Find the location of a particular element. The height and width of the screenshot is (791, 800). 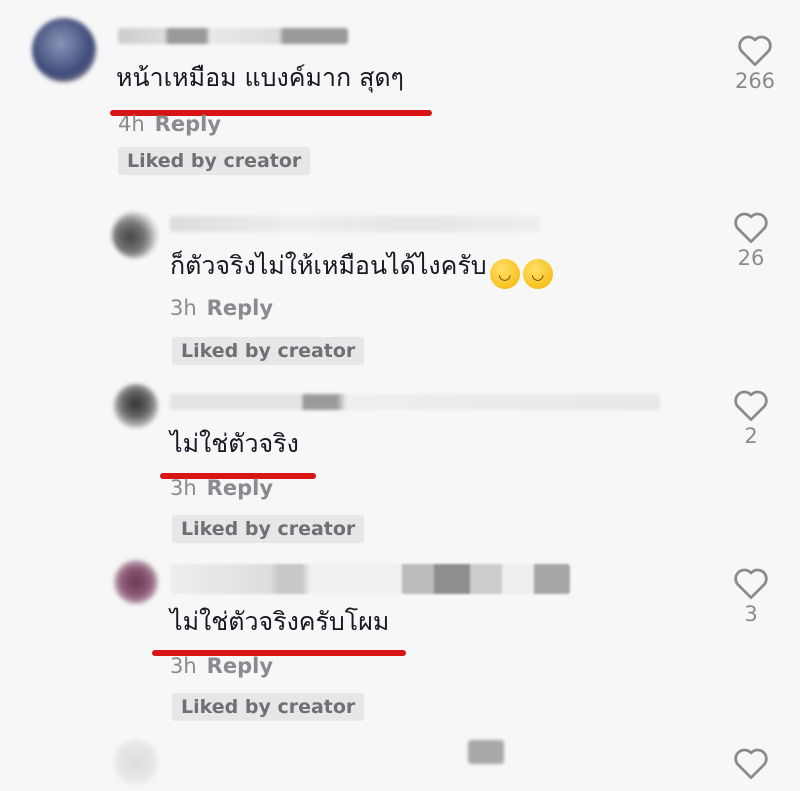

comment-text-body: ก็ตัวจริงไม่ให้เหมือนได้ไงครับ is located at coordinates (328, 265).